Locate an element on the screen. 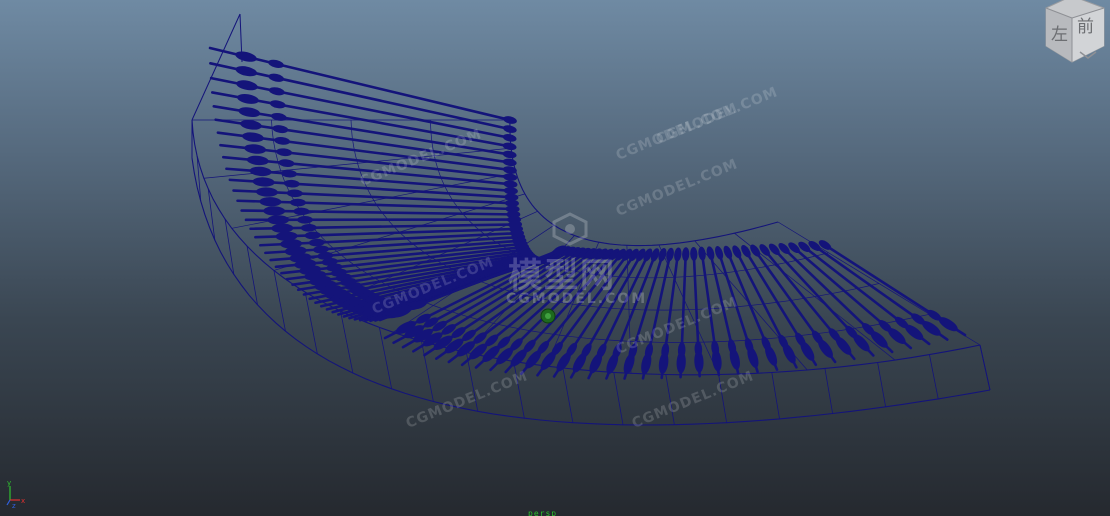  axis-x-label: x is located at coordinates (23, 501).